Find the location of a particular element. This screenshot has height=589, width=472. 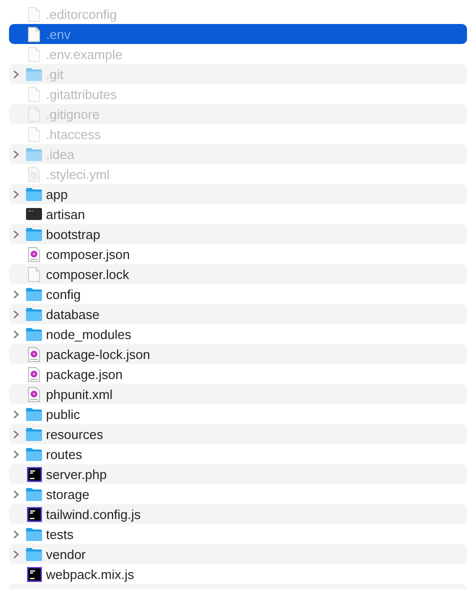

file-row: app is located at coordinates (238, 194).